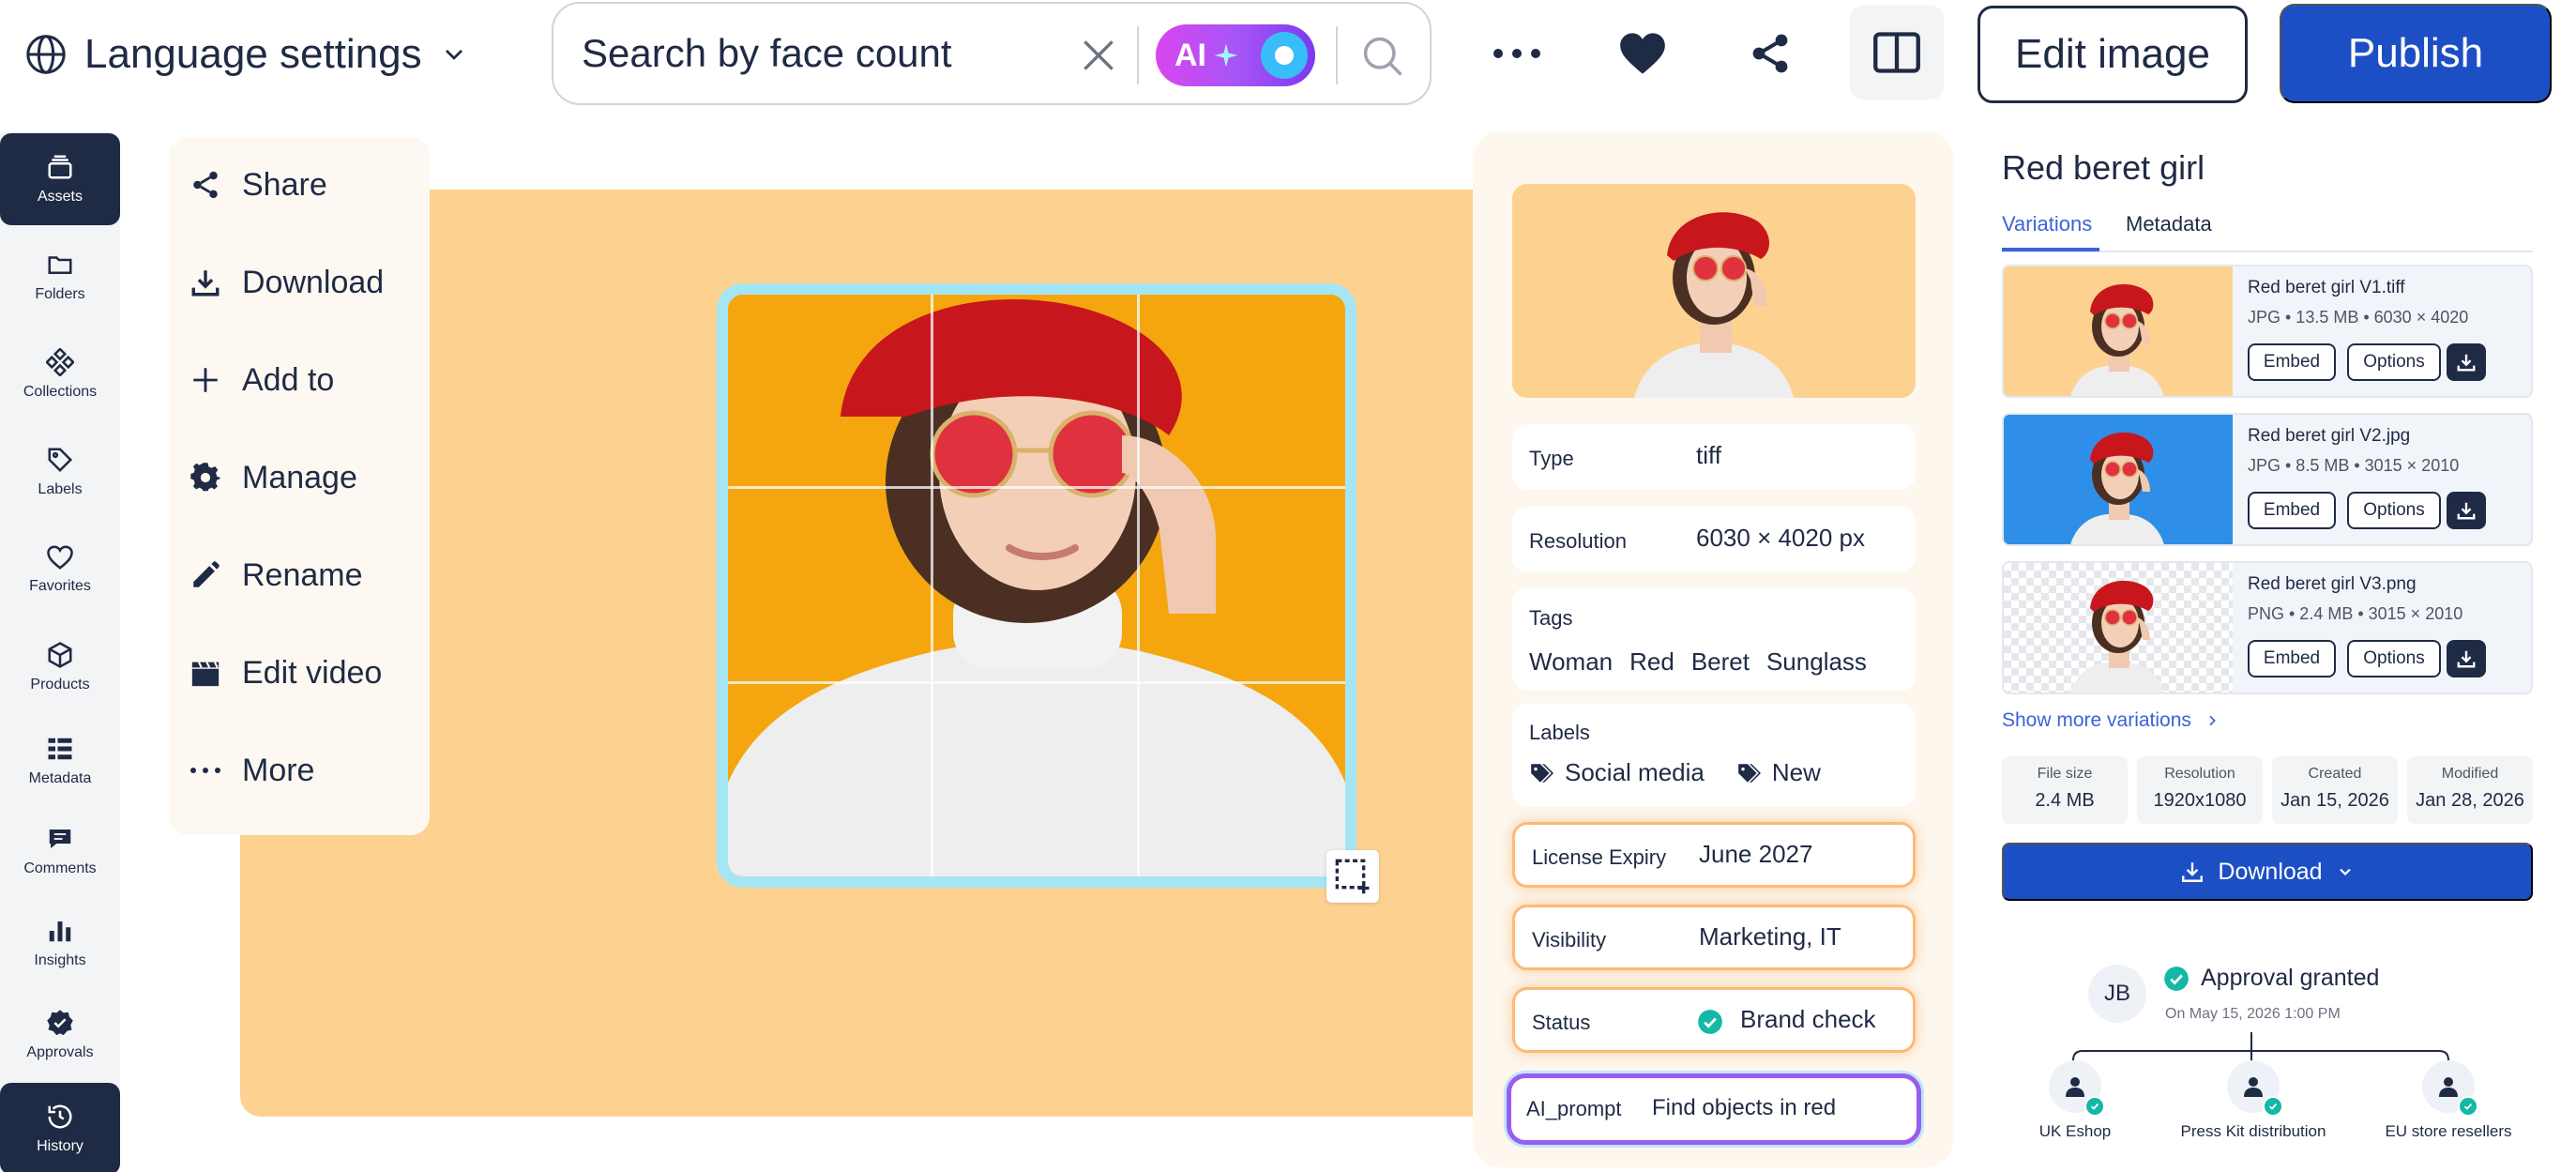 The image size is (2576, 1172). I want to click on more-options-button, so click(1517, 53).